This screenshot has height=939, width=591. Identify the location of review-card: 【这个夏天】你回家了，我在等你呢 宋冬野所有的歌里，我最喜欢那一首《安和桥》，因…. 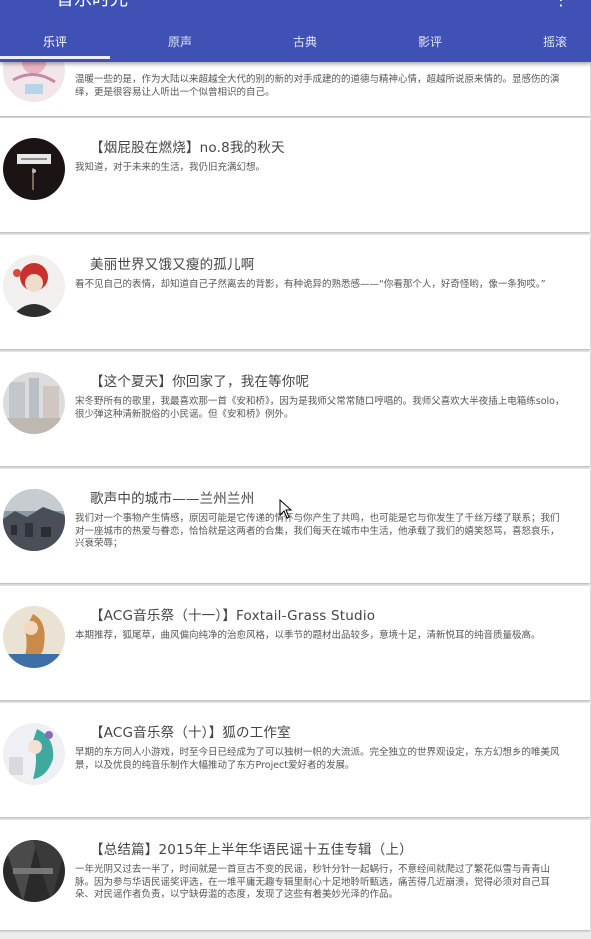
(295, 409).